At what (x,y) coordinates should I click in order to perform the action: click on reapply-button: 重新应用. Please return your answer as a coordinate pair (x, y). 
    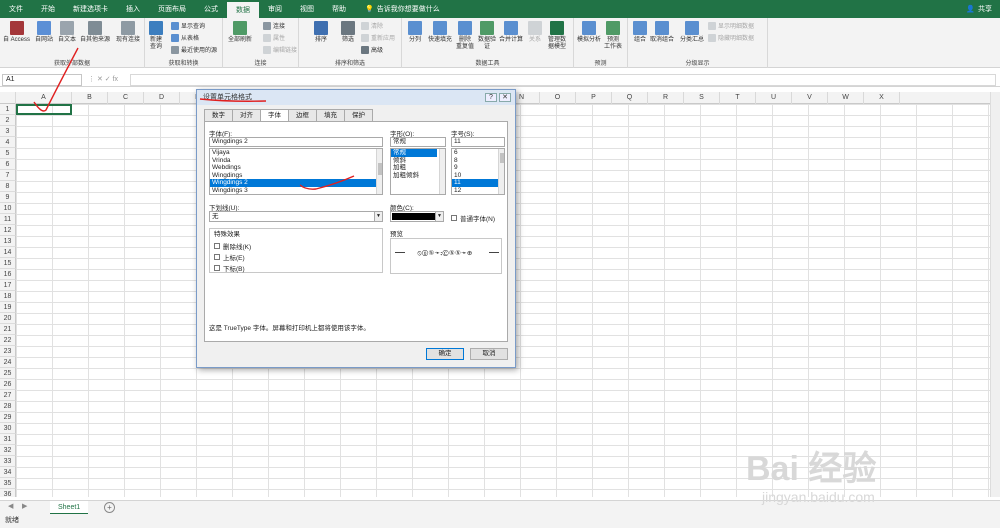
    Looking at the image, I should click on (378, 37).